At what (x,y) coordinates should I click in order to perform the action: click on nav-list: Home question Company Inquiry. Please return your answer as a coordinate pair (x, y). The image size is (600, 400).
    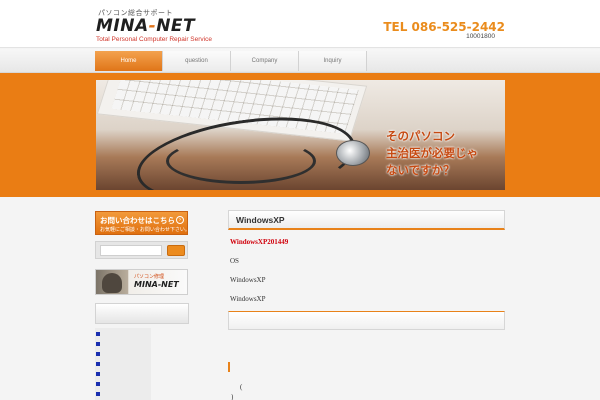
    Looking at the image, I should click on (231, 61).